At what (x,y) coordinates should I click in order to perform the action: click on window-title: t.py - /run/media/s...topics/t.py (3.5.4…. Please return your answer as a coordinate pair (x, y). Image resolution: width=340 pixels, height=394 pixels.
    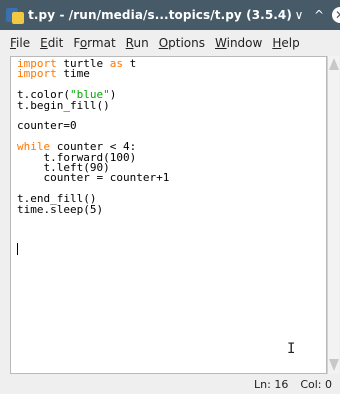
    Looking at the image, I should click on (160, 15).